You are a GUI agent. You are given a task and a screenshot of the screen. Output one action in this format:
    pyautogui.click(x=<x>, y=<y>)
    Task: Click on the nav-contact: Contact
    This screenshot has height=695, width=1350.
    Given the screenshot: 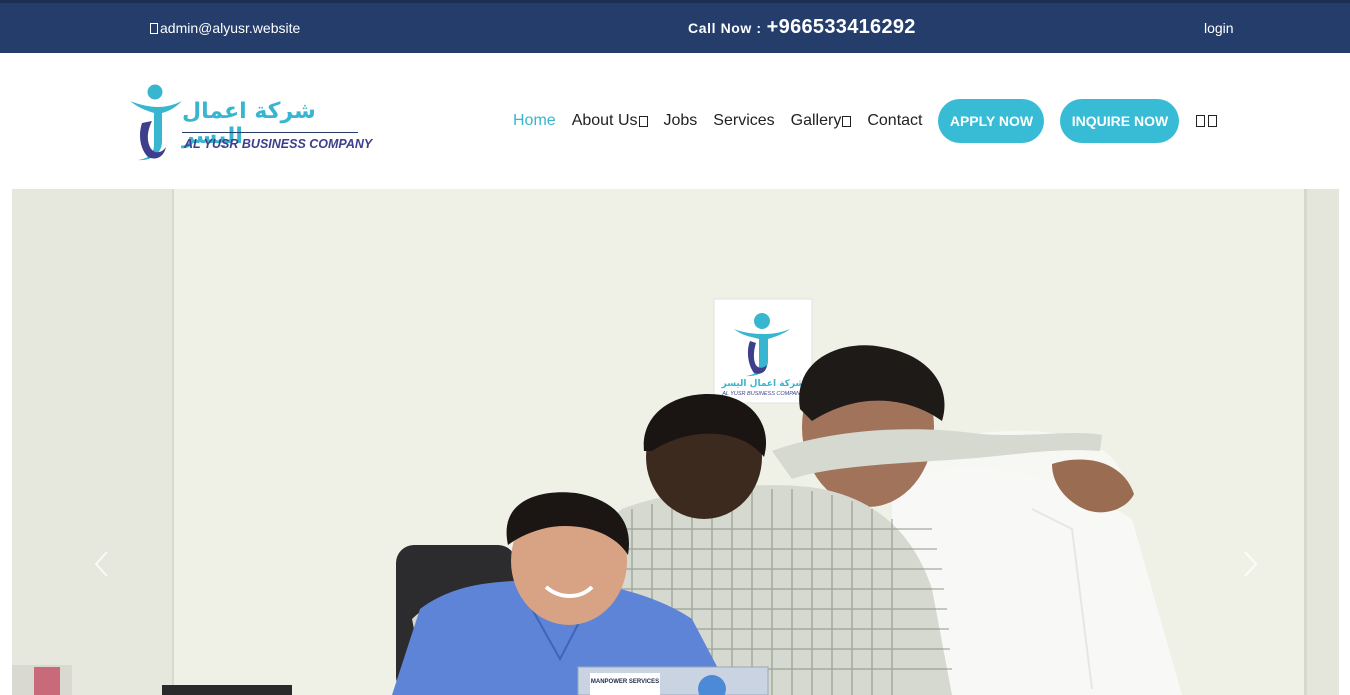 What is the action you would take?
    pyautogui.click(x=894, y=121)
    